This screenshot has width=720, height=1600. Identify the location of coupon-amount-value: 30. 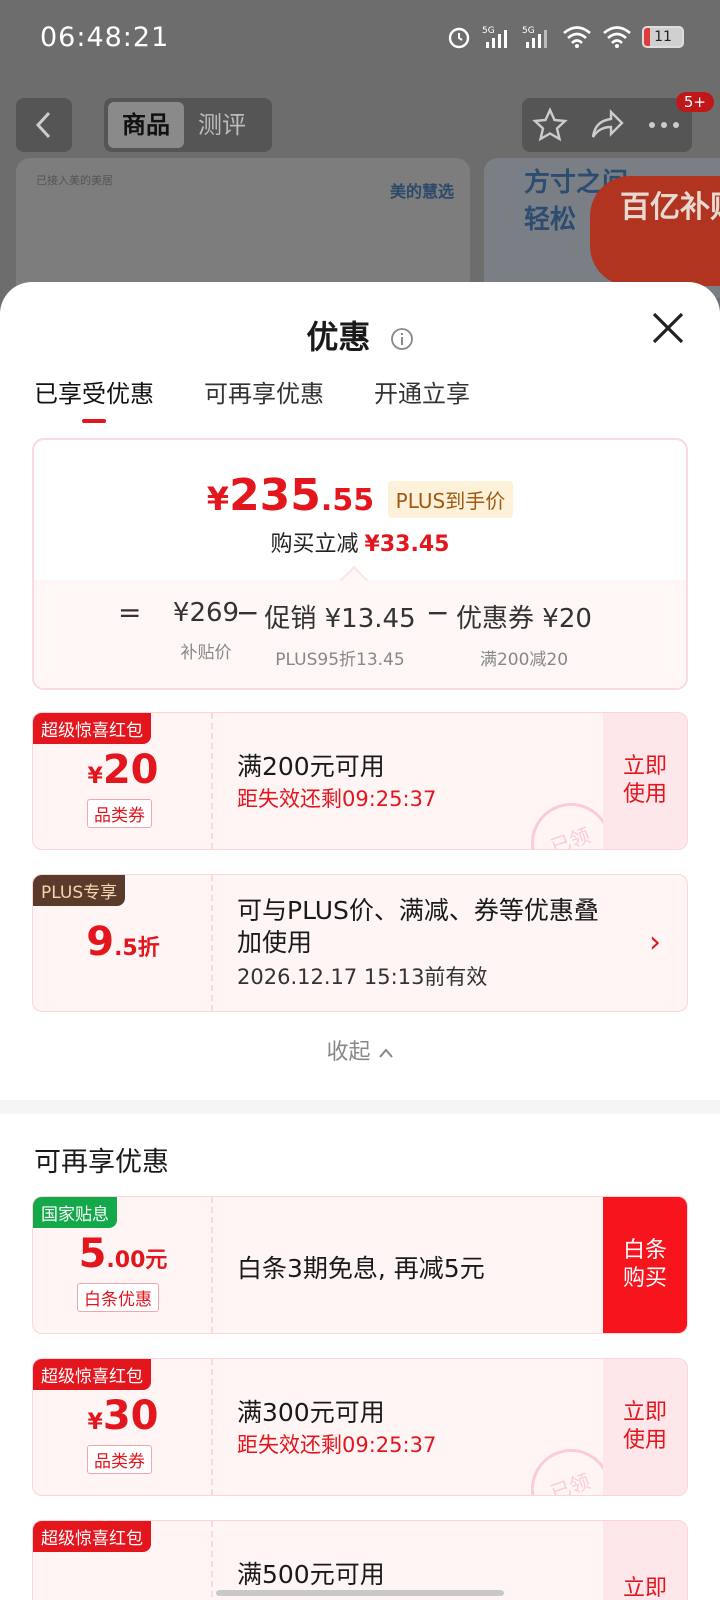
(130, 1416).